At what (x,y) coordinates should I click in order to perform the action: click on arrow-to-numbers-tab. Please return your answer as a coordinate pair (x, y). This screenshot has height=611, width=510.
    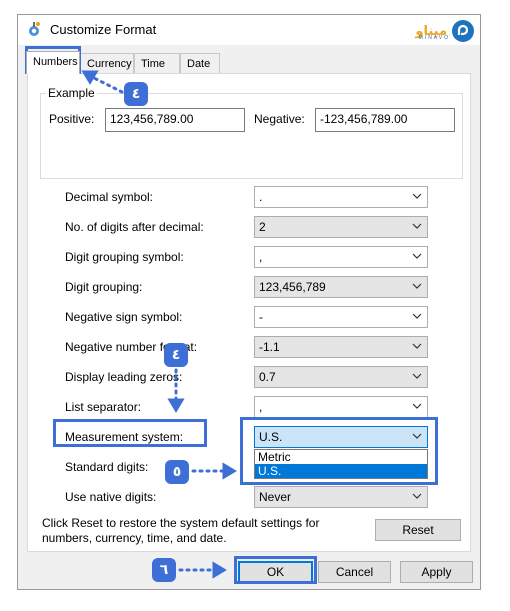
    Looking at the image, I should click on (102, 82).